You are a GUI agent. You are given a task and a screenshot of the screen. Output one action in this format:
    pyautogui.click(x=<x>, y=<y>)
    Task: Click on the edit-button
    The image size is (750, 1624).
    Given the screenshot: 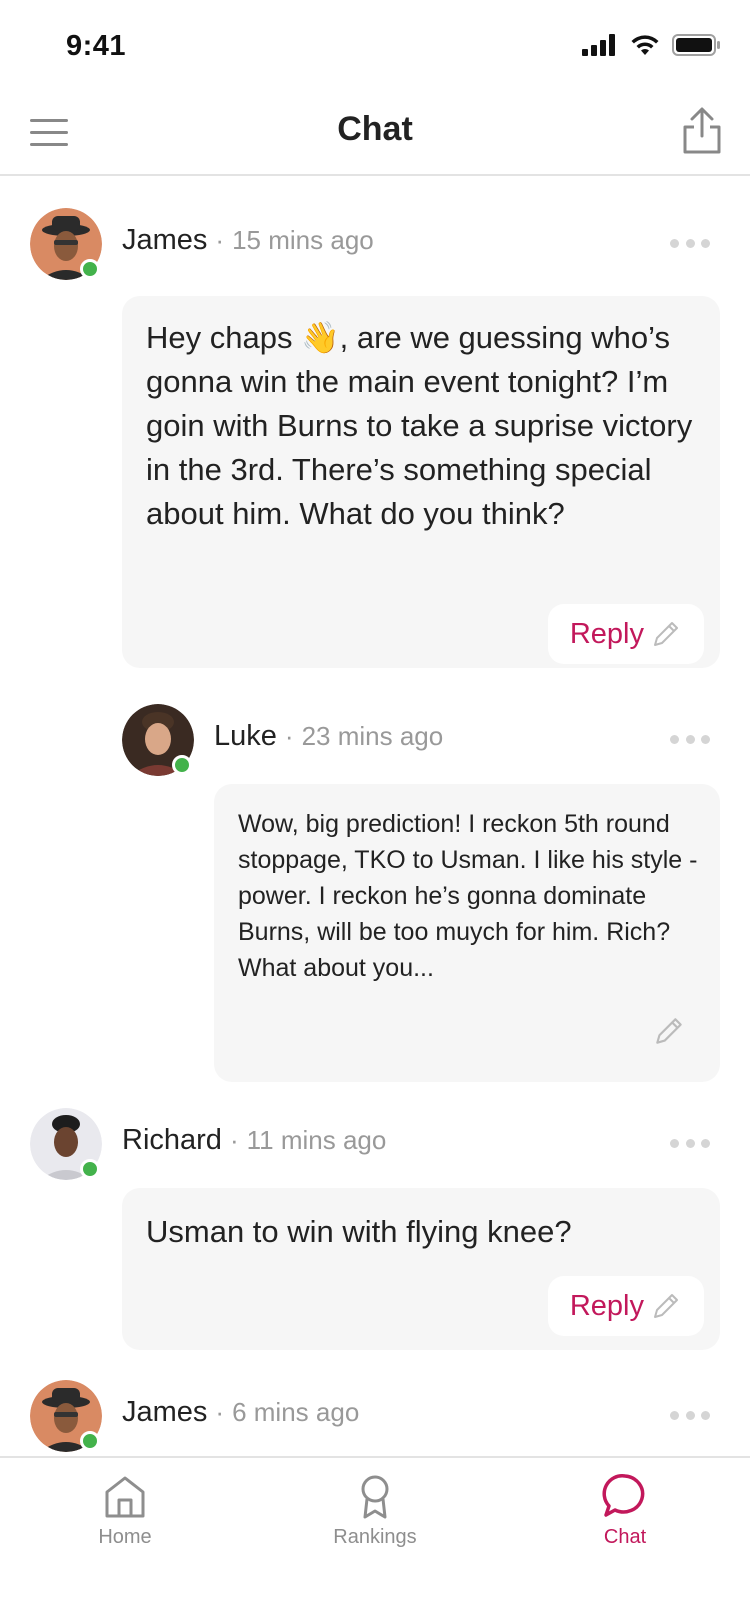 What is the action you would take?
    pyautogui.click(x=670, y=1032)
    